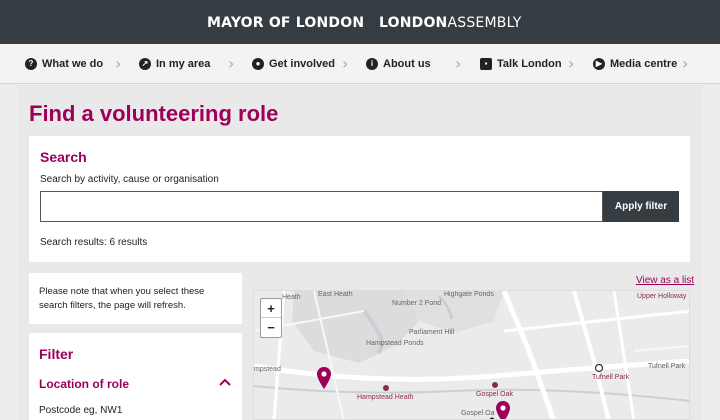 The width and height of the screenshot is (720, 420). I want to click on info-icon: i, so click(372, 64).